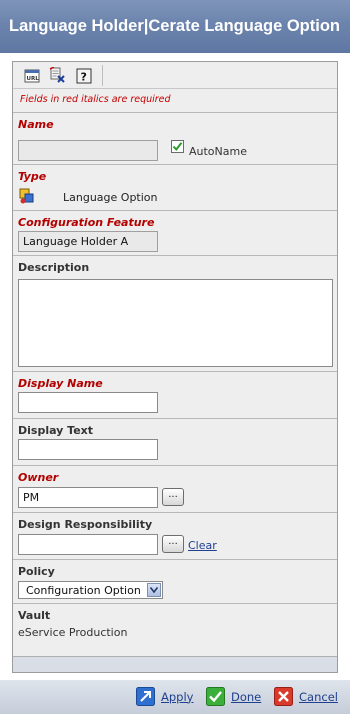 The image size is (350, 714). What do you see at coordinates (83, 590) in the screenshot?
I see `policy-selected-value: Configuration Option` at bounding box center [83, 590].